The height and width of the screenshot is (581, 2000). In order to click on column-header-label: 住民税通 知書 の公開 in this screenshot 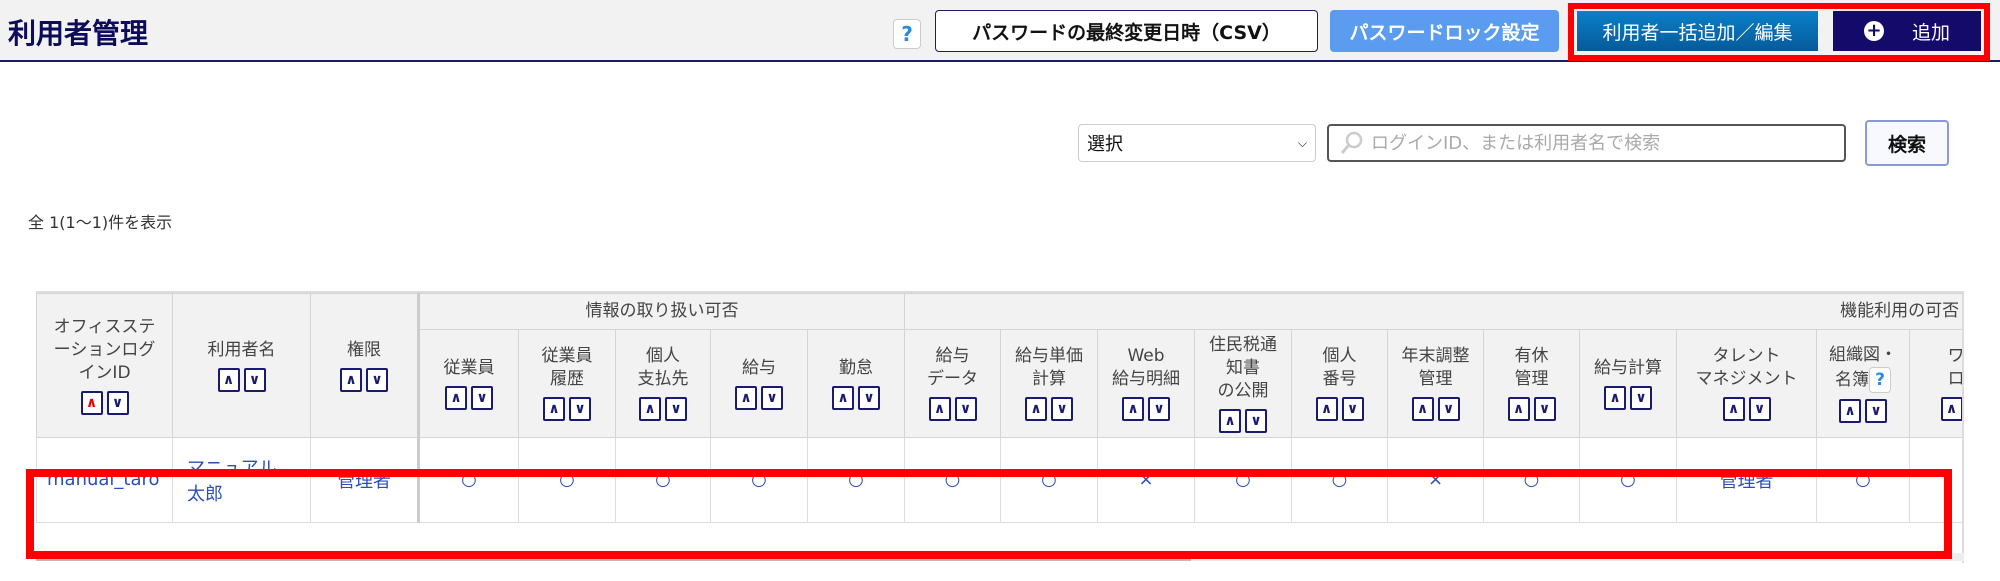, I will do `click(1243, 368)`.